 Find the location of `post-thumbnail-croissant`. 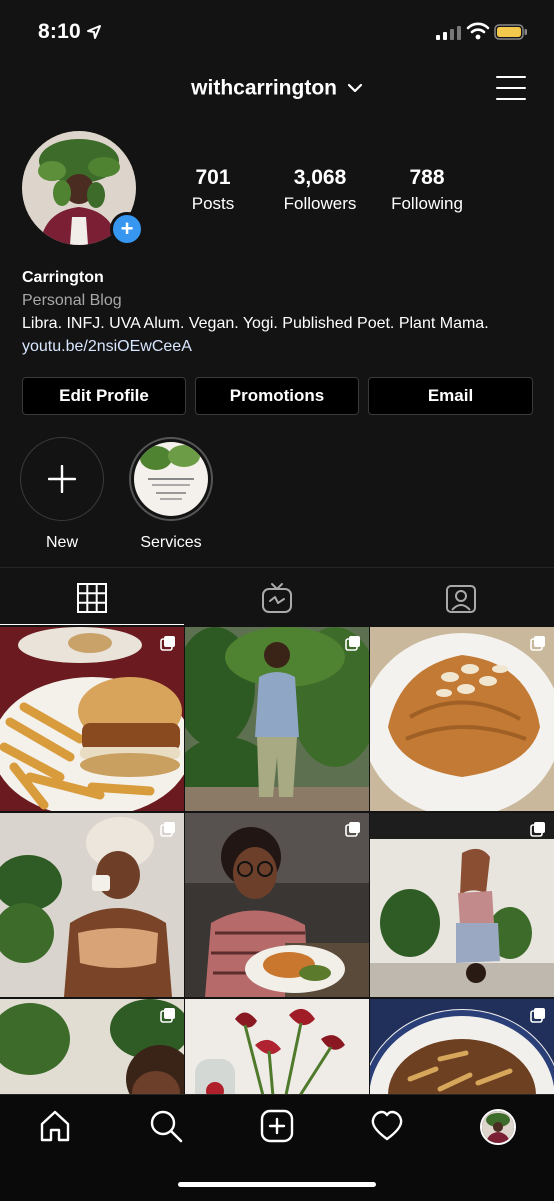

post-thumbnail-croissant is located at coordinates (462, 719).